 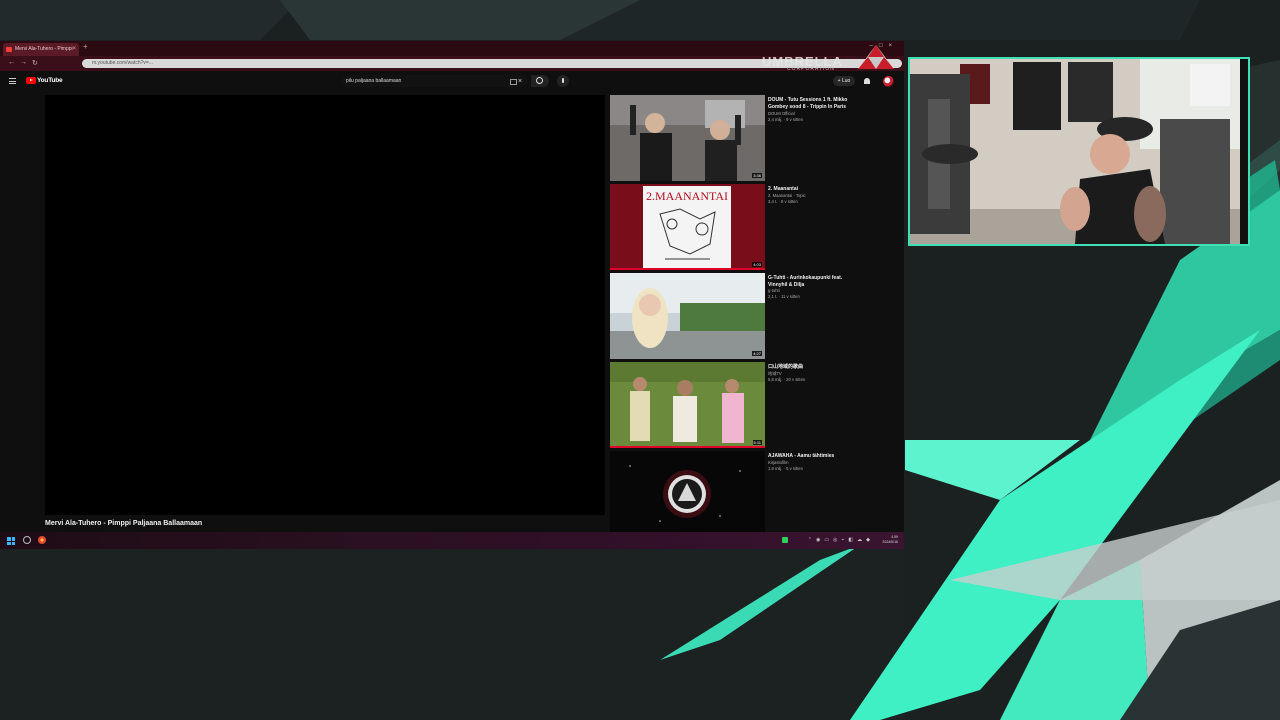 I want to click on webcam-feed, so click(x=1079, y=151).